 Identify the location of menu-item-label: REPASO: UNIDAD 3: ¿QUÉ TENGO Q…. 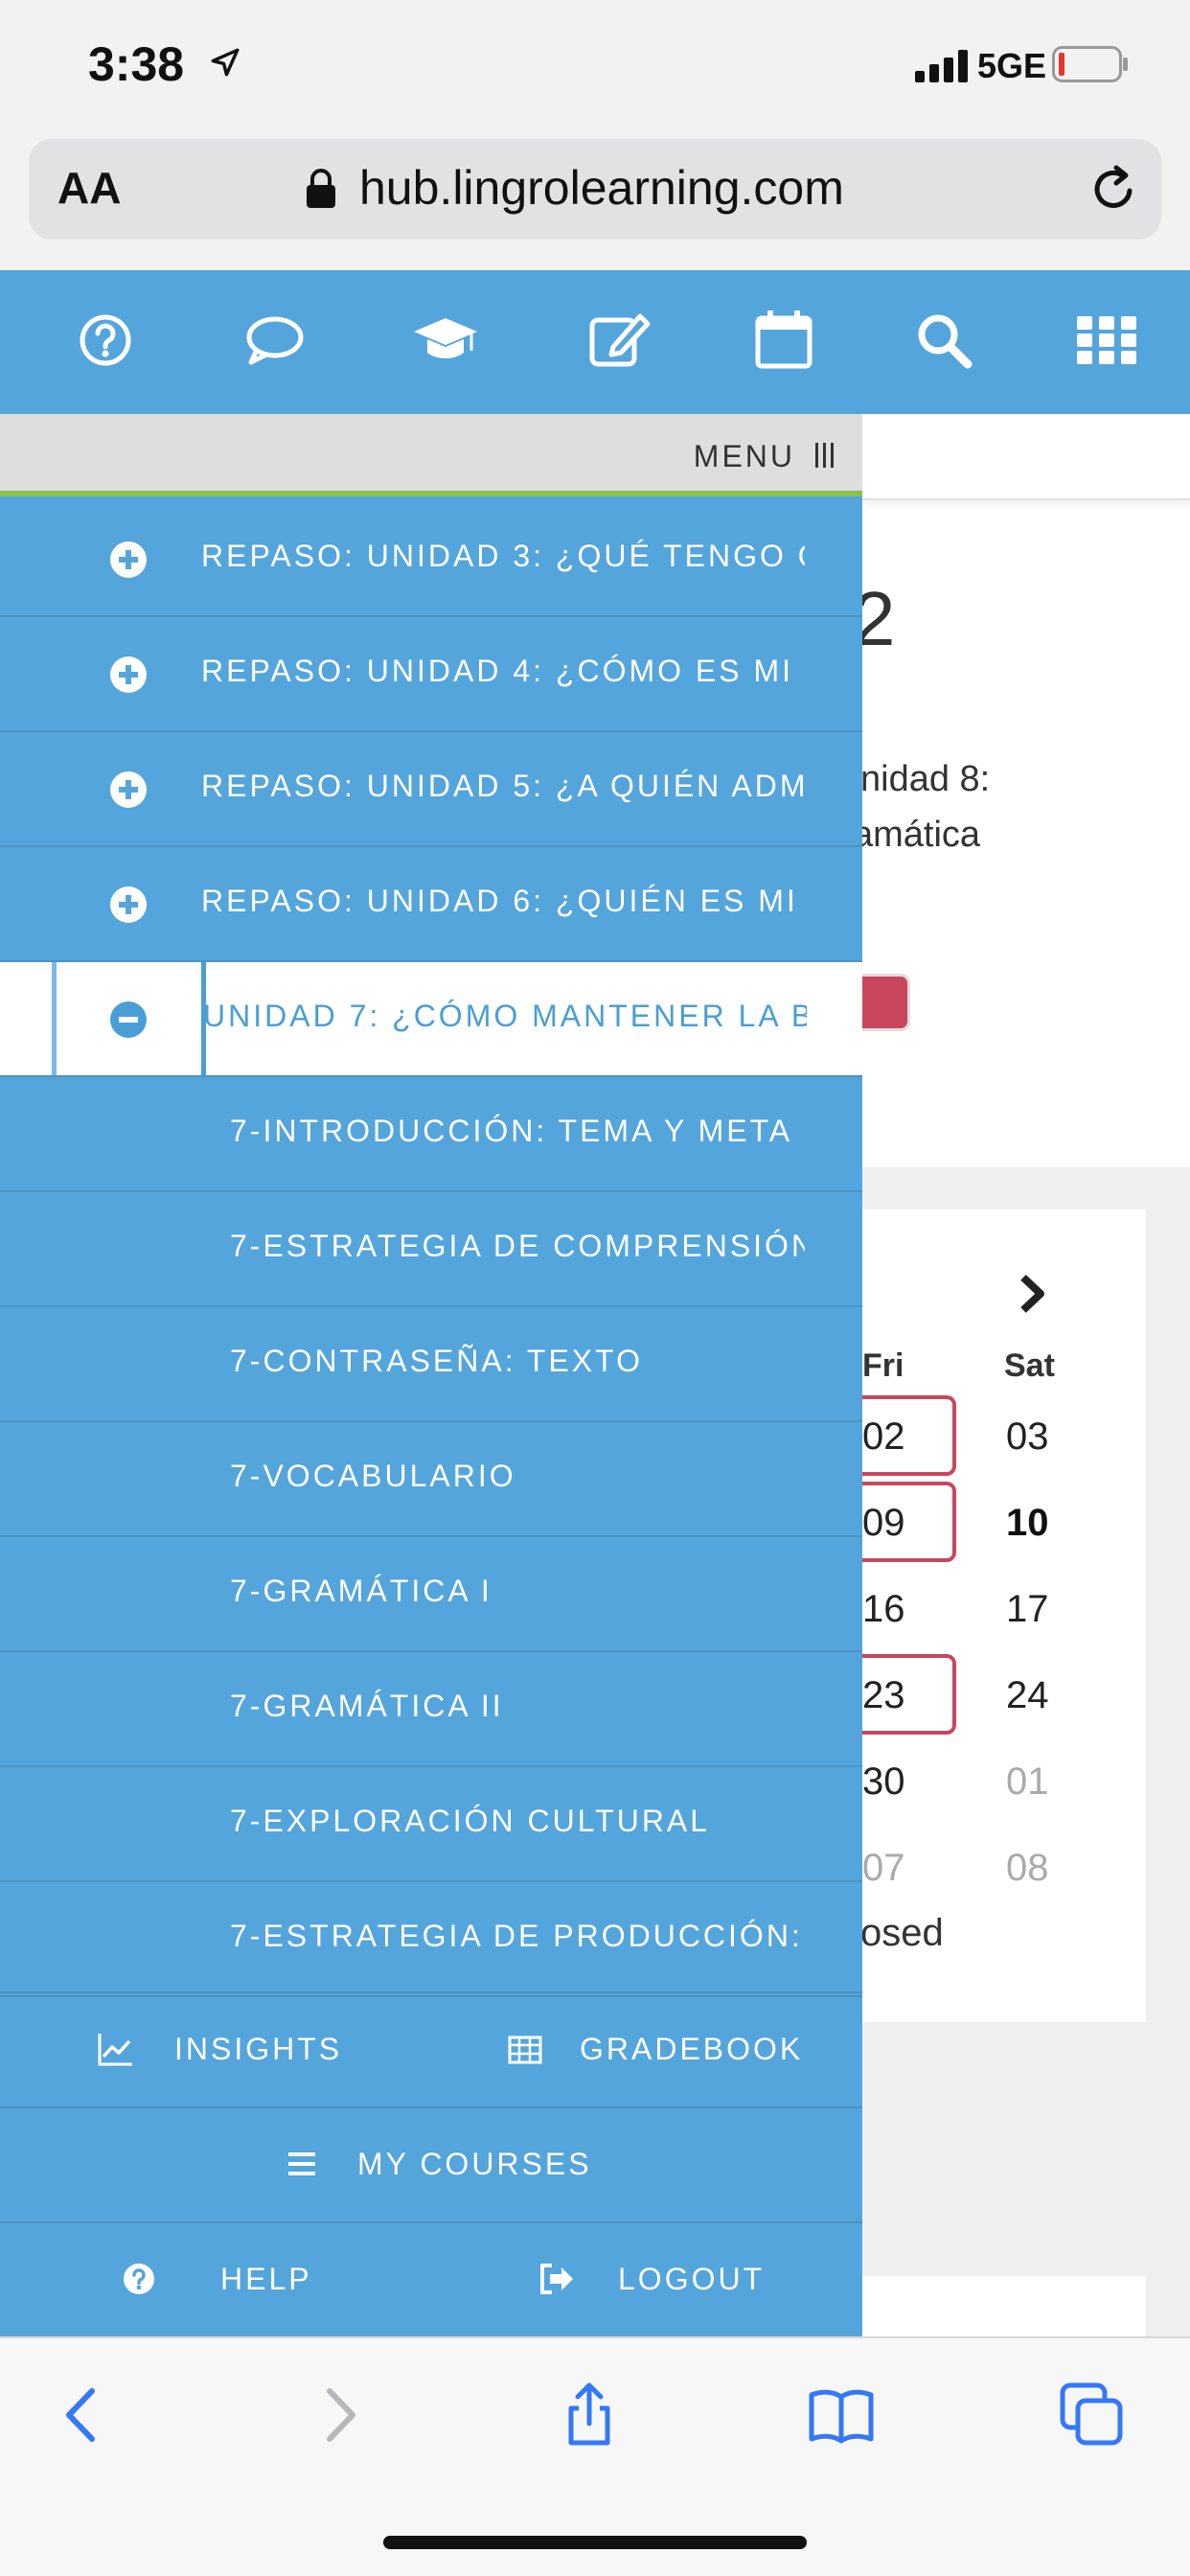
(503, 556).